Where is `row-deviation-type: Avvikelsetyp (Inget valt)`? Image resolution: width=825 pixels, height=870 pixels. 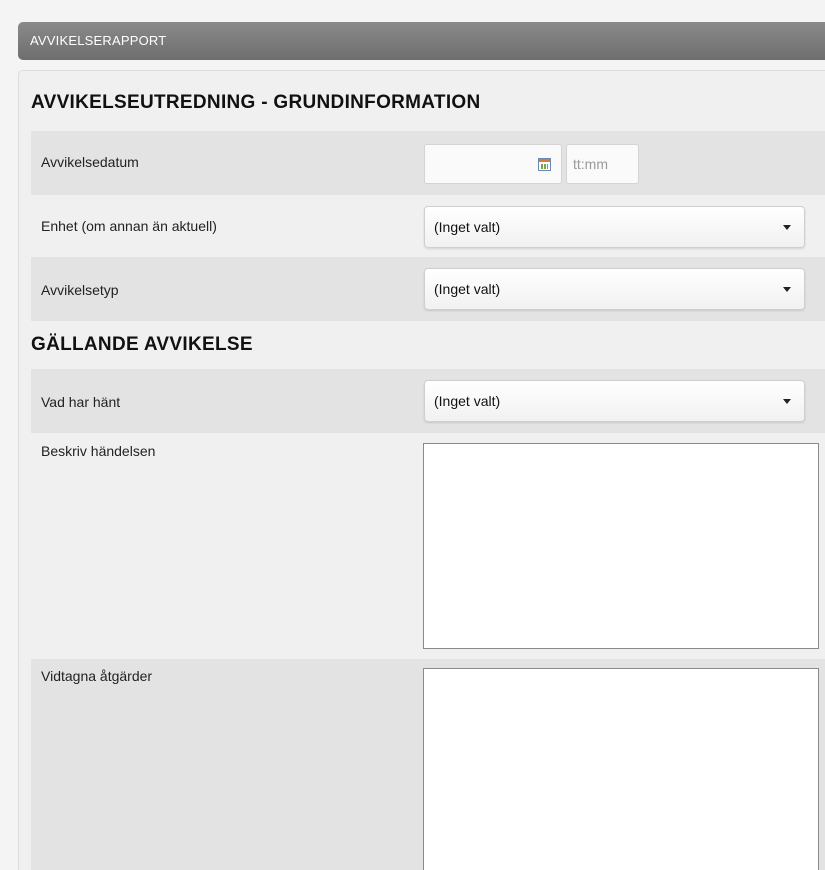 row-deviation-type: Avvikelsetyp (Inget valt) is located at coordinates (428, 289).